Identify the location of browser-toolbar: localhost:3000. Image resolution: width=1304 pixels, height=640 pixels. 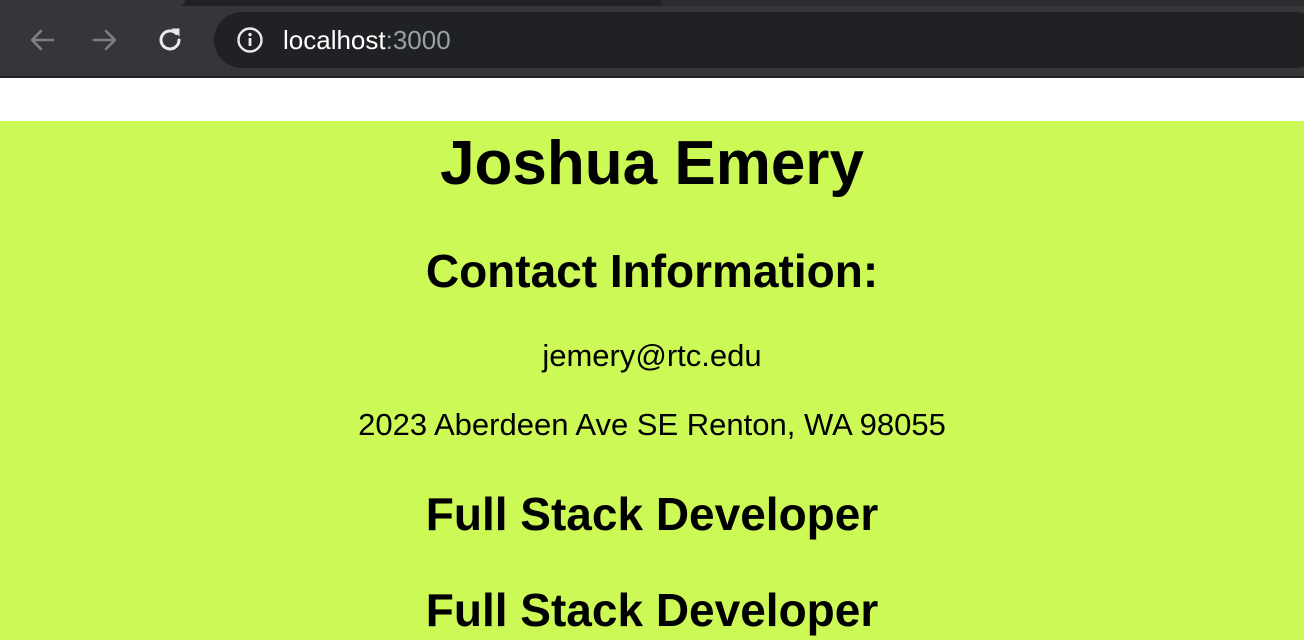
(652, 39).